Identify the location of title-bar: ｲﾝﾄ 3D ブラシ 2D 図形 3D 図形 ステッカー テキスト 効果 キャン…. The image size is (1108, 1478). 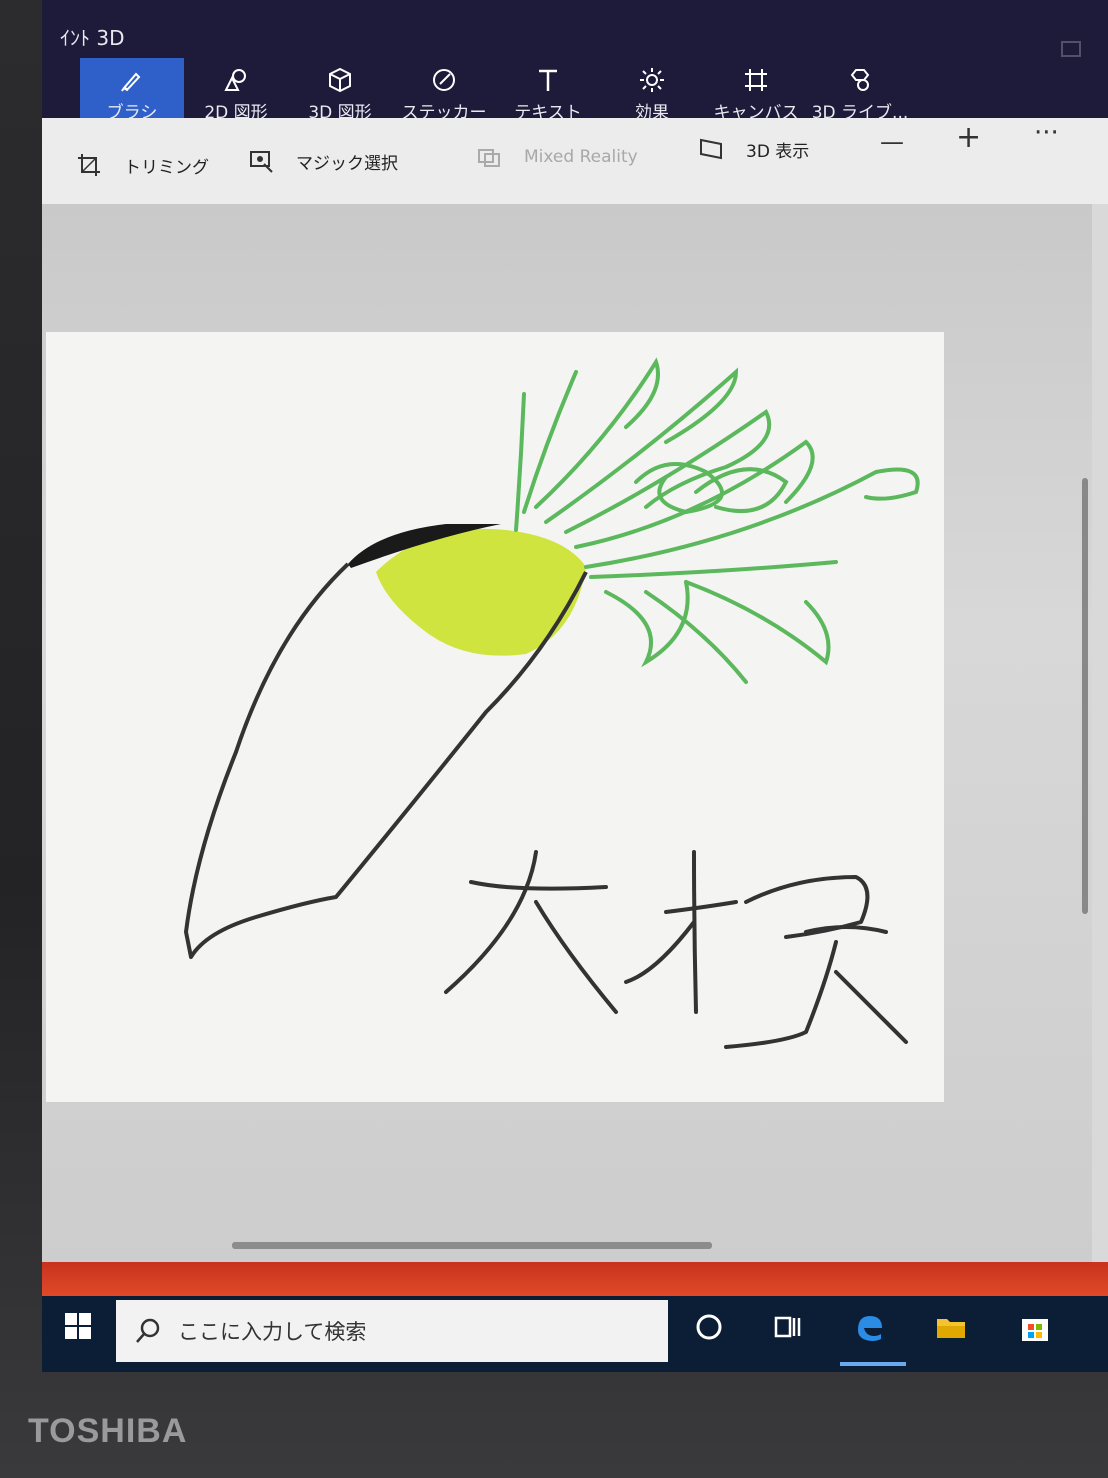
(575, 65).